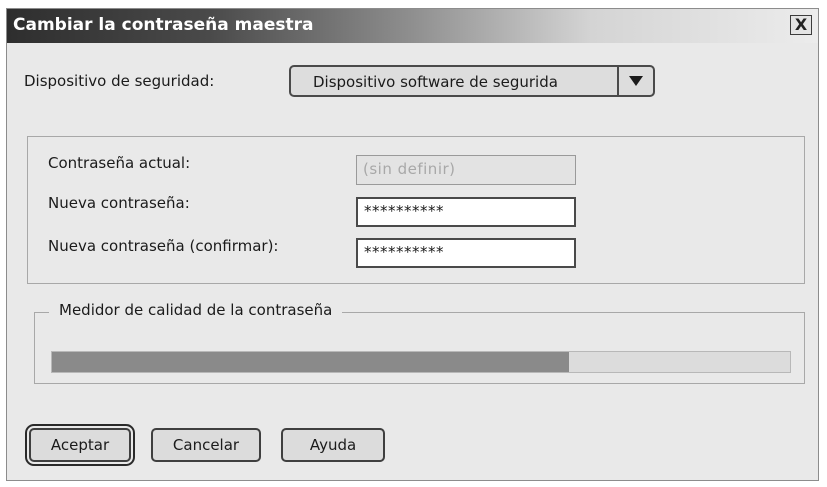  I want to click on new-password-label: Nueva contraseña:, so click(119, 203).